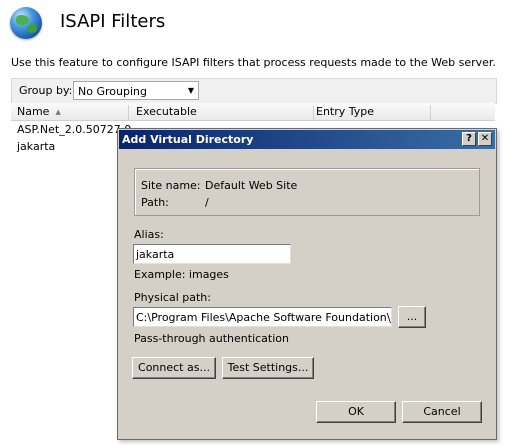 The image size is (506, 445). I want to click on alias-label: Alias:, so click(149, 234).